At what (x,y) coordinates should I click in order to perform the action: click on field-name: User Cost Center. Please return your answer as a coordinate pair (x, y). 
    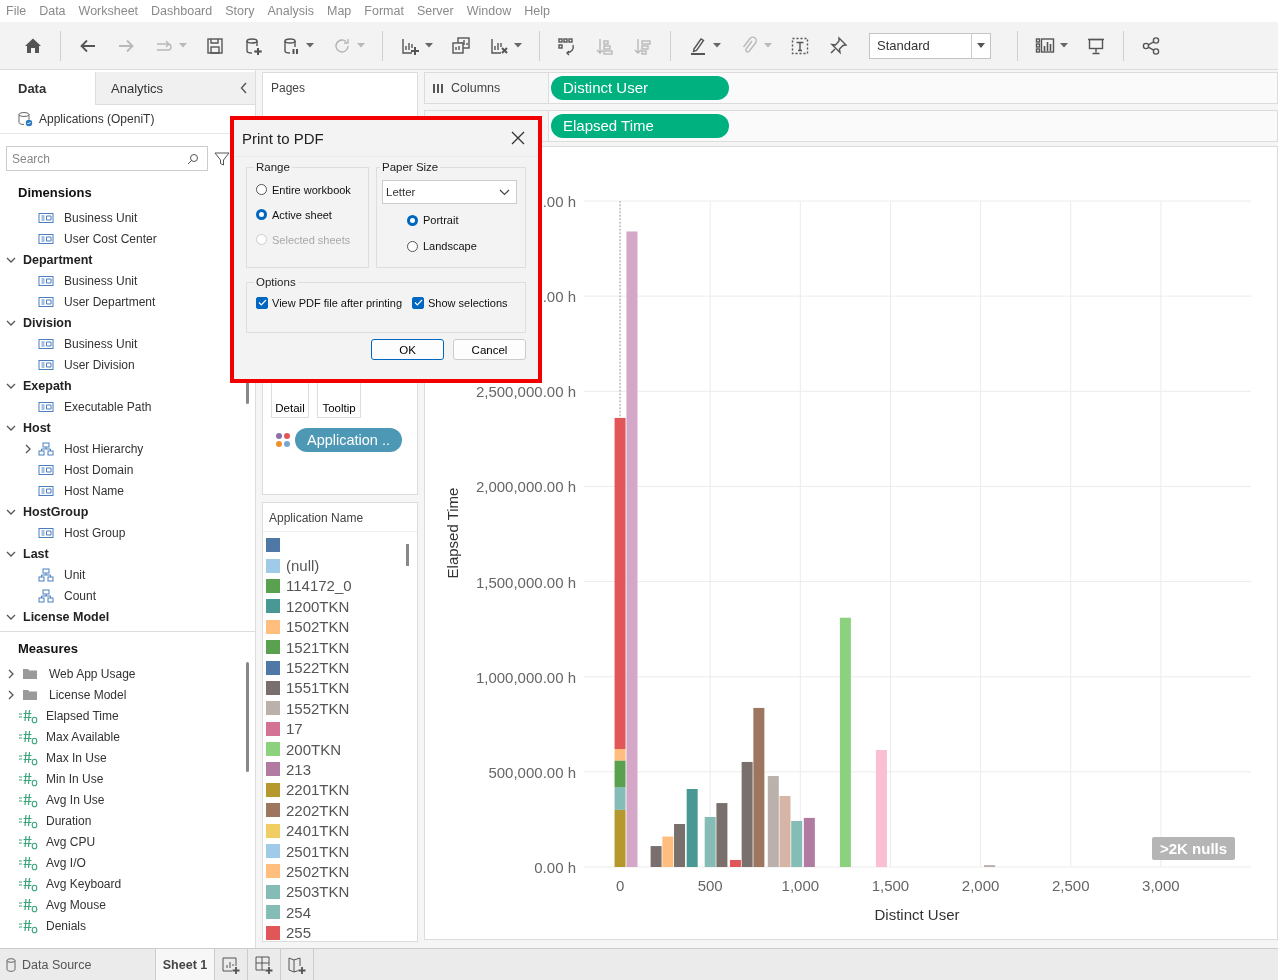
    Looking at the image, I should click on (110, 238).